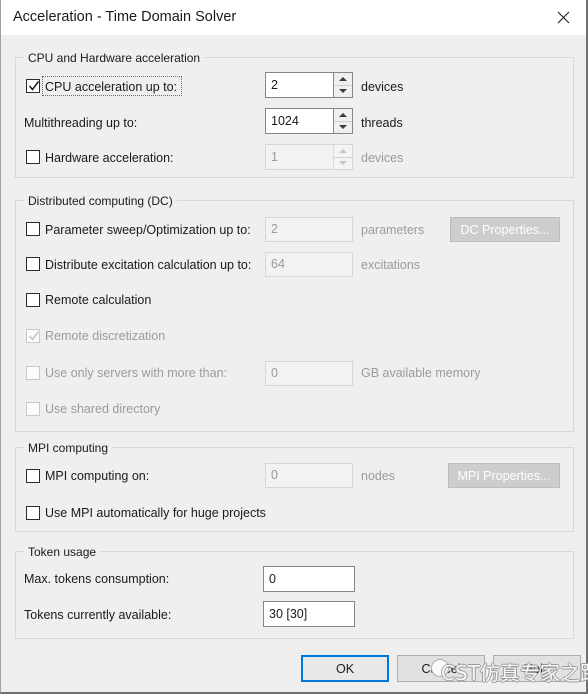 The width and height of the screenshot is (588, 694). Describe the element at coordinates (378, 476) in the screenshot. I see `unit-nodes: nodes` at that location.